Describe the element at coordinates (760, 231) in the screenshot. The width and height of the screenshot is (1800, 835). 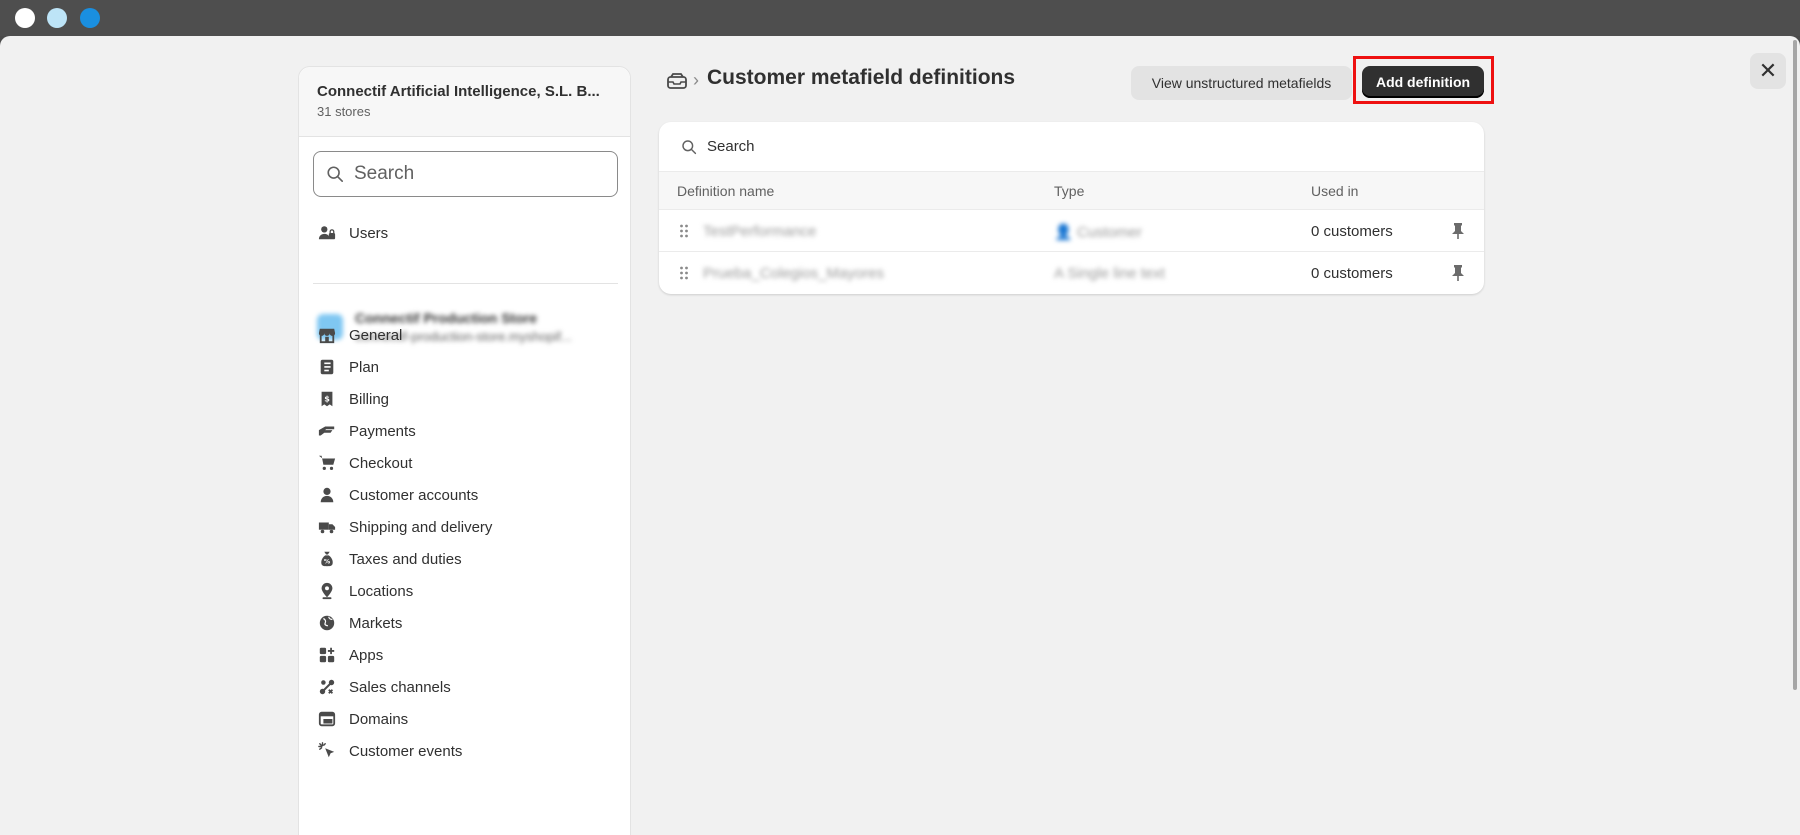
I see `definition-name: TestPerformance` at that location.